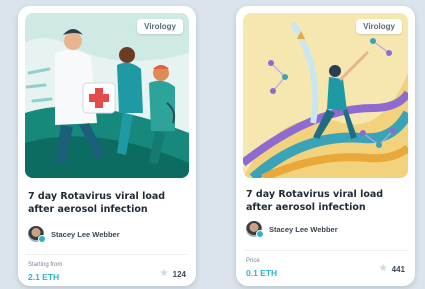  Describe the element at coordinates (398, 269) in the screenshot. I see `like-count: 441` at that location.